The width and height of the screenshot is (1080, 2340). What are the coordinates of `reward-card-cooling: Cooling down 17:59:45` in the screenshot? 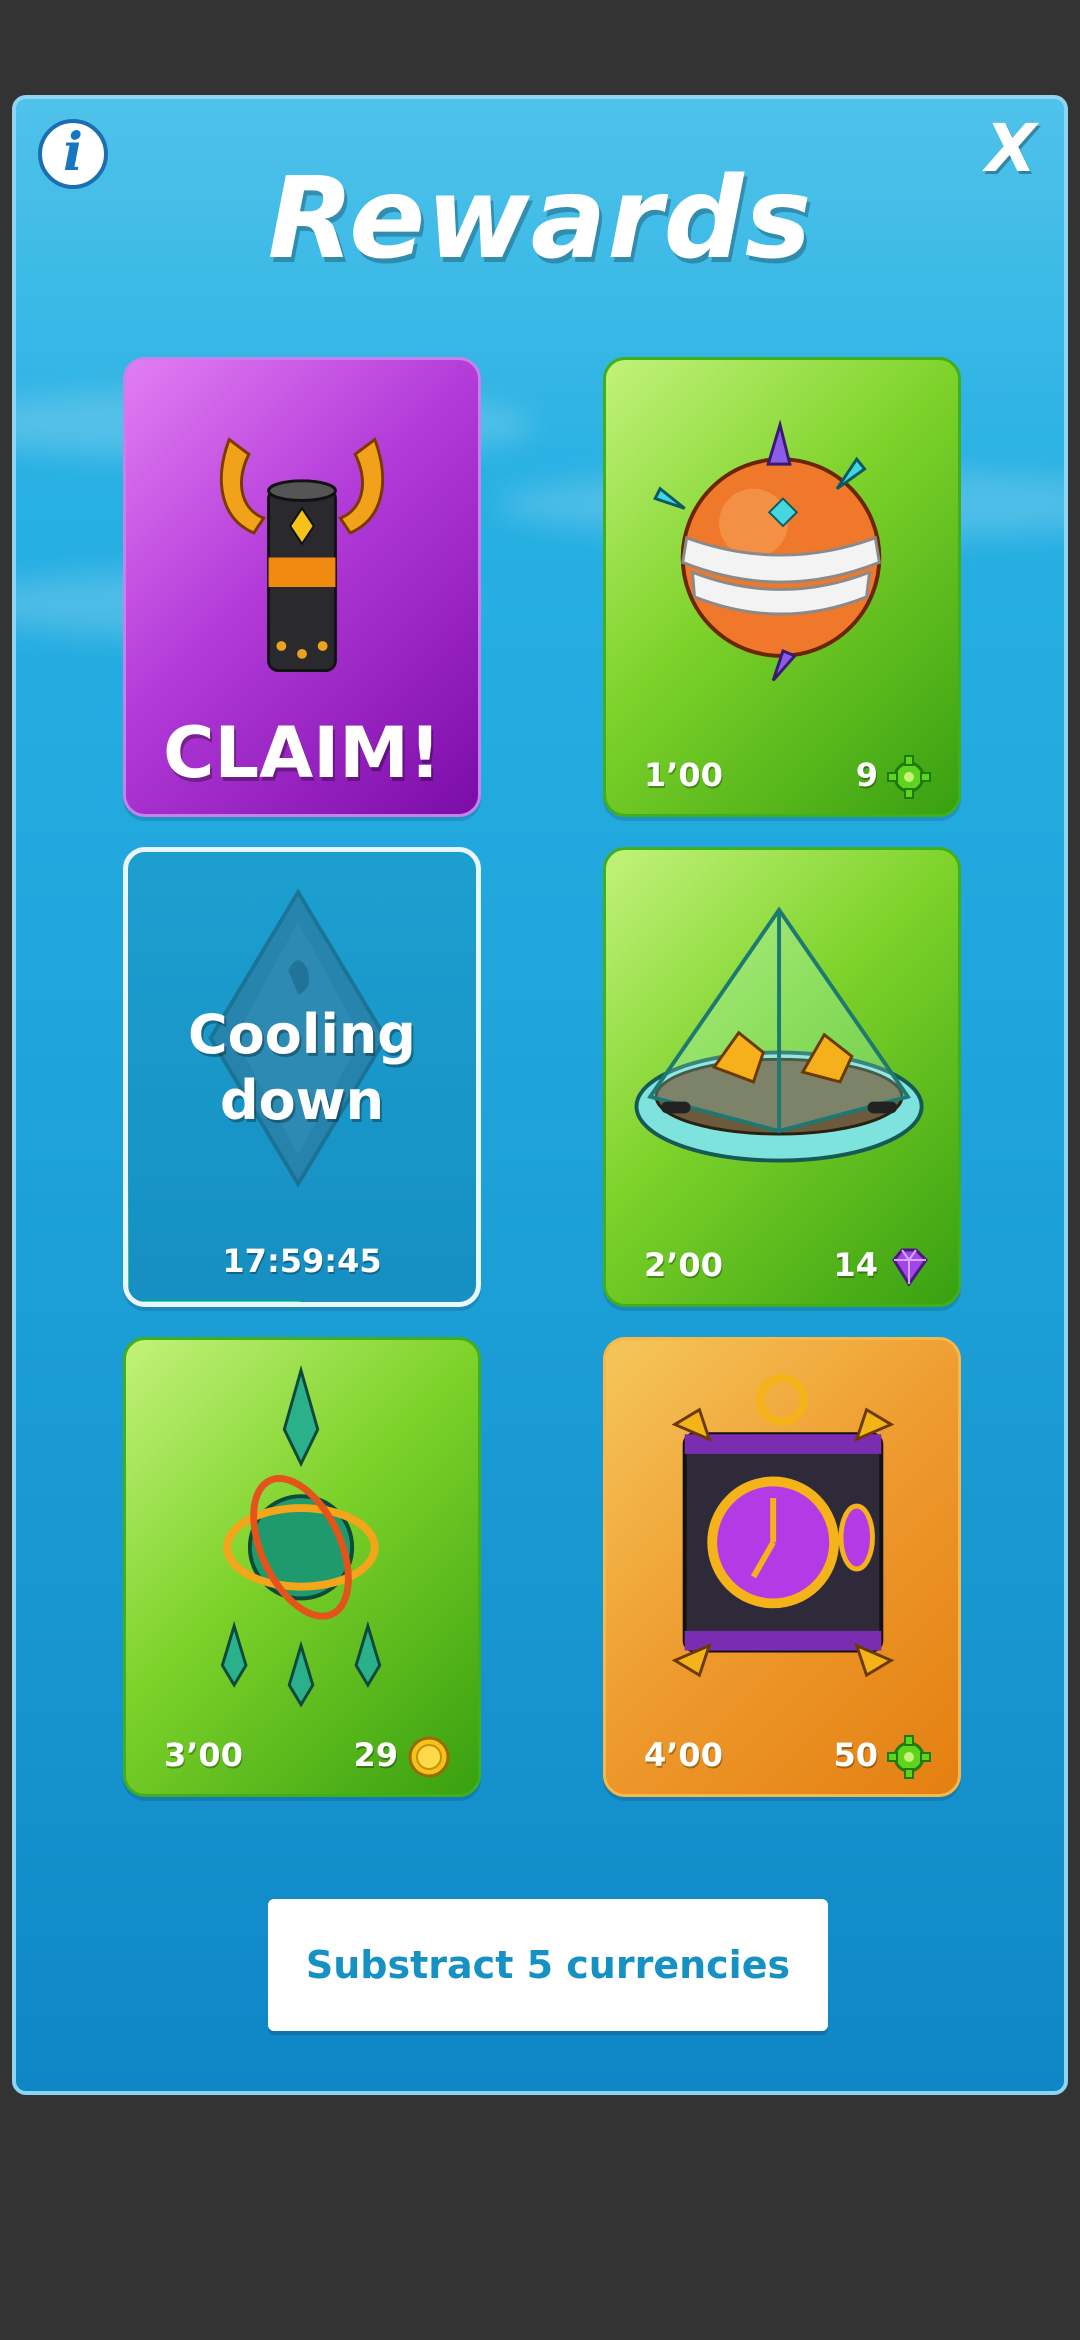 It's located at (302, 1077).